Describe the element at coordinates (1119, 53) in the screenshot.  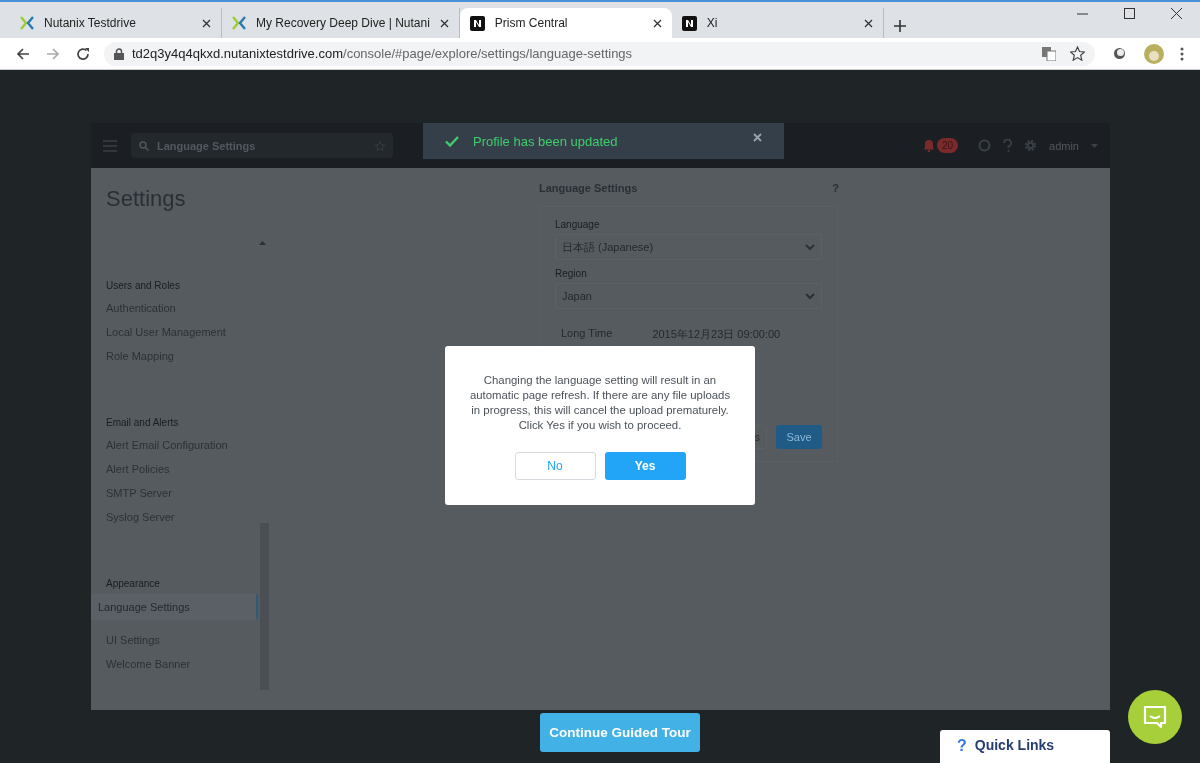
I see `extension-icon` at that location.